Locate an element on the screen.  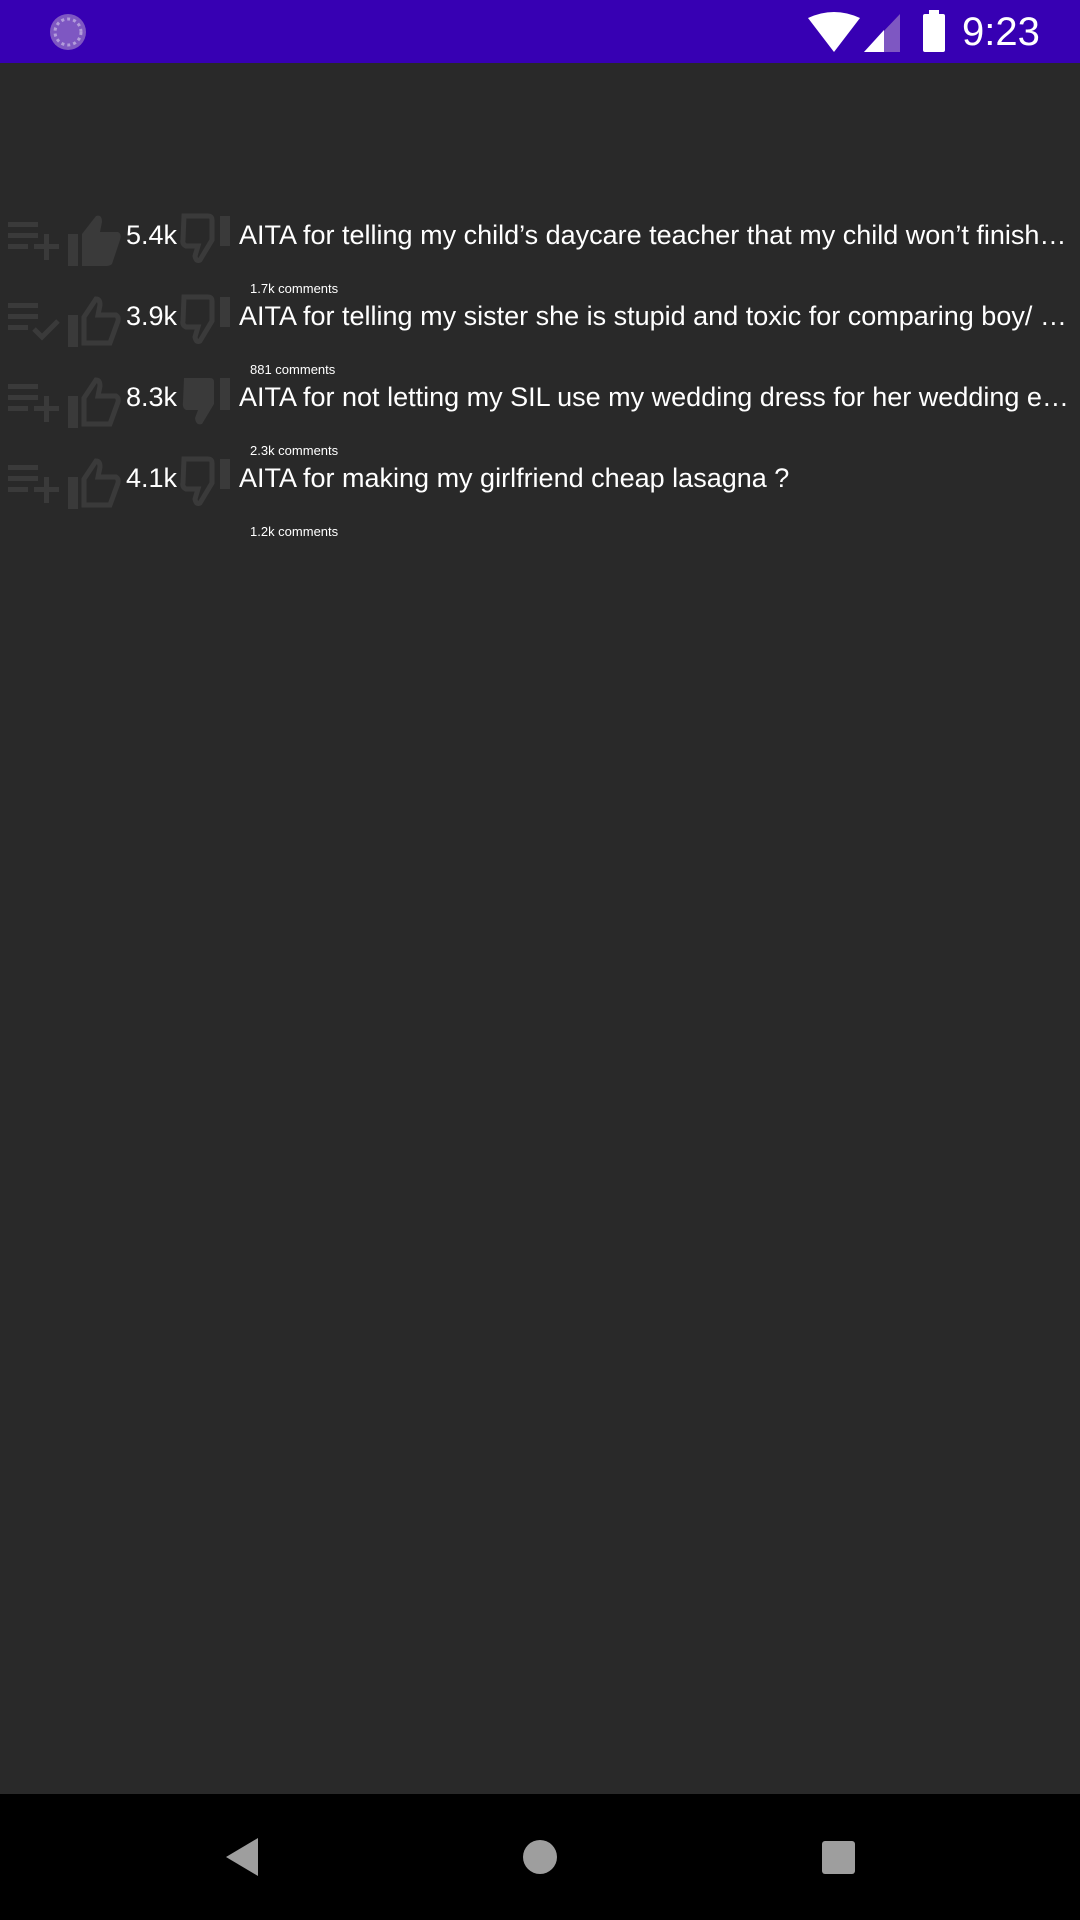
post-score: 4.1k is located at coordinates (152, 478).